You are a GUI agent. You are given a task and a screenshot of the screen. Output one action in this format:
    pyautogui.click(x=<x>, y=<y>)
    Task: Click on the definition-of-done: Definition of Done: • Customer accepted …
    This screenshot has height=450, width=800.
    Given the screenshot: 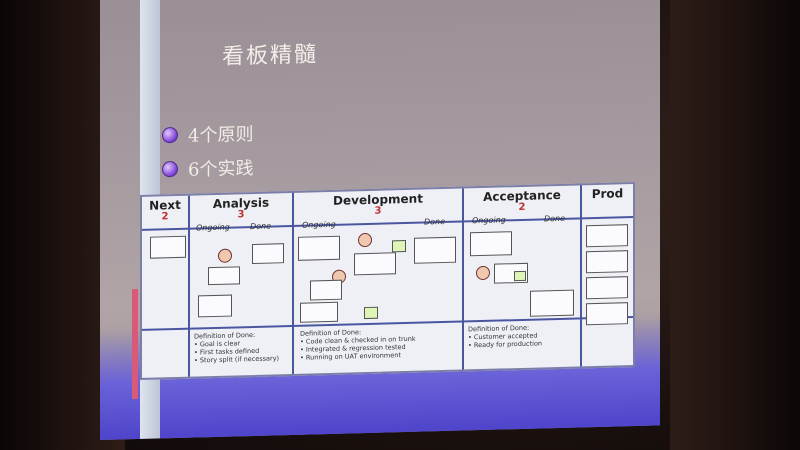 What is the action you would take?
    pyautogui.click(x=505, y=336)
    